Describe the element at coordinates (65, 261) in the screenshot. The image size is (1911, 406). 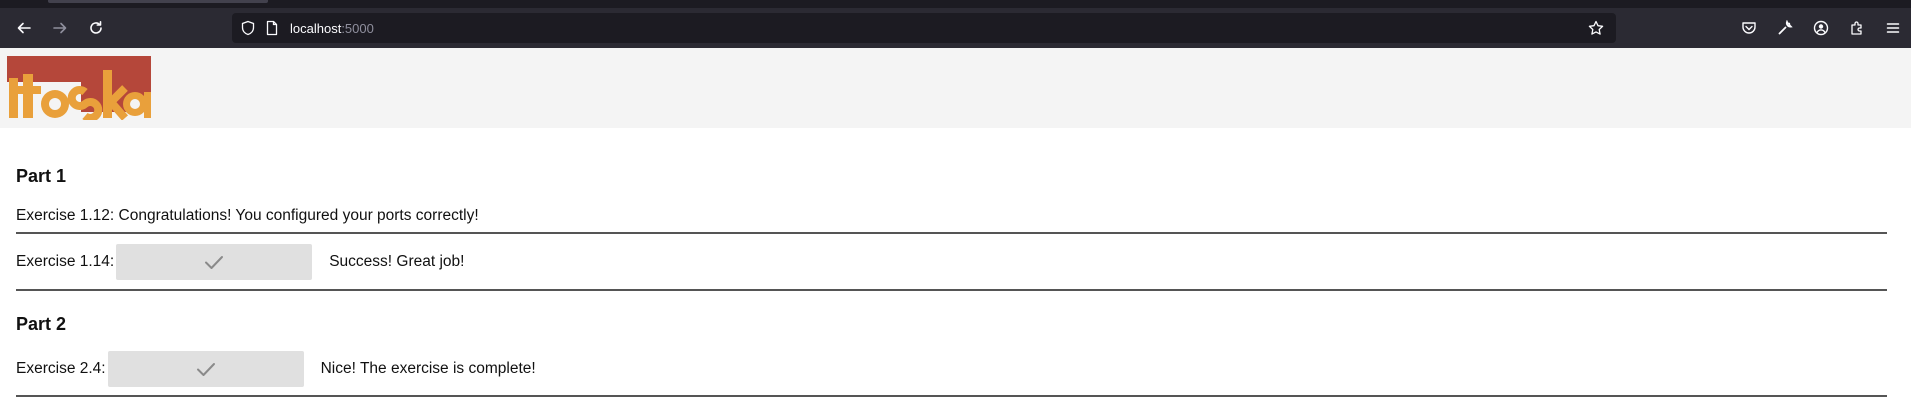
I see `exercise-1-14-label: Exercise 1.14:` at that location.